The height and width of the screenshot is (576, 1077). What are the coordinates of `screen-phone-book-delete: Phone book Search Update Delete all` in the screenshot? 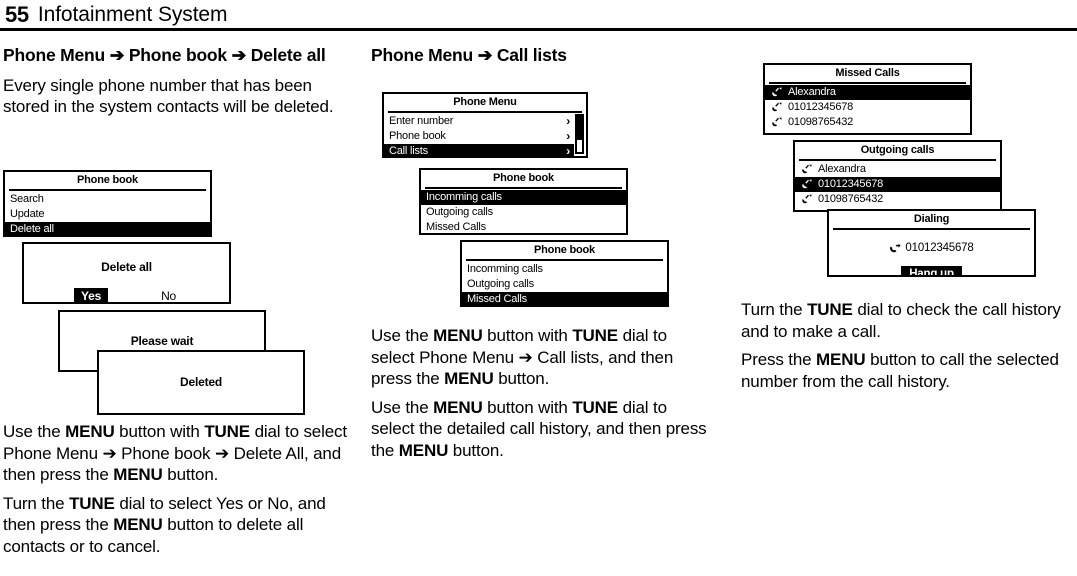 It's located at (107, 203).